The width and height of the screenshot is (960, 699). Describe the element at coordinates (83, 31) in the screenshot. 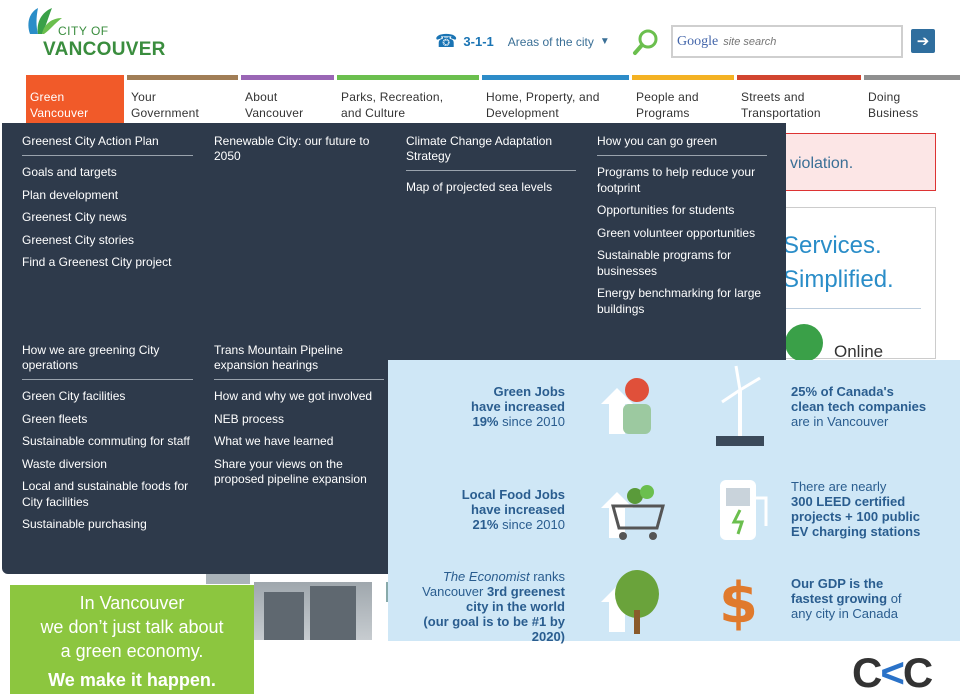

I see `logo-city-of: CITY OF` at that location.